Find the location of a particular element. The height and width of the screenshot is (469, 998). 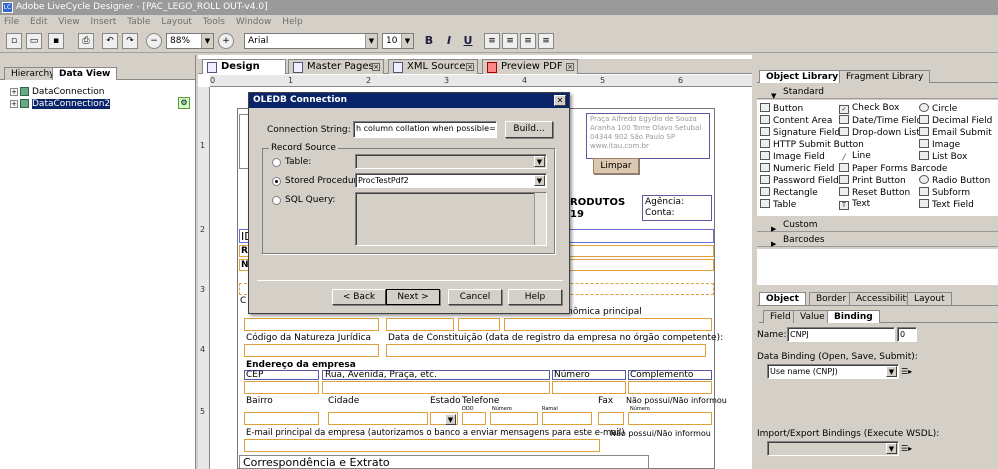

cancel-button: Cancel is located at coordinates (475, 297).